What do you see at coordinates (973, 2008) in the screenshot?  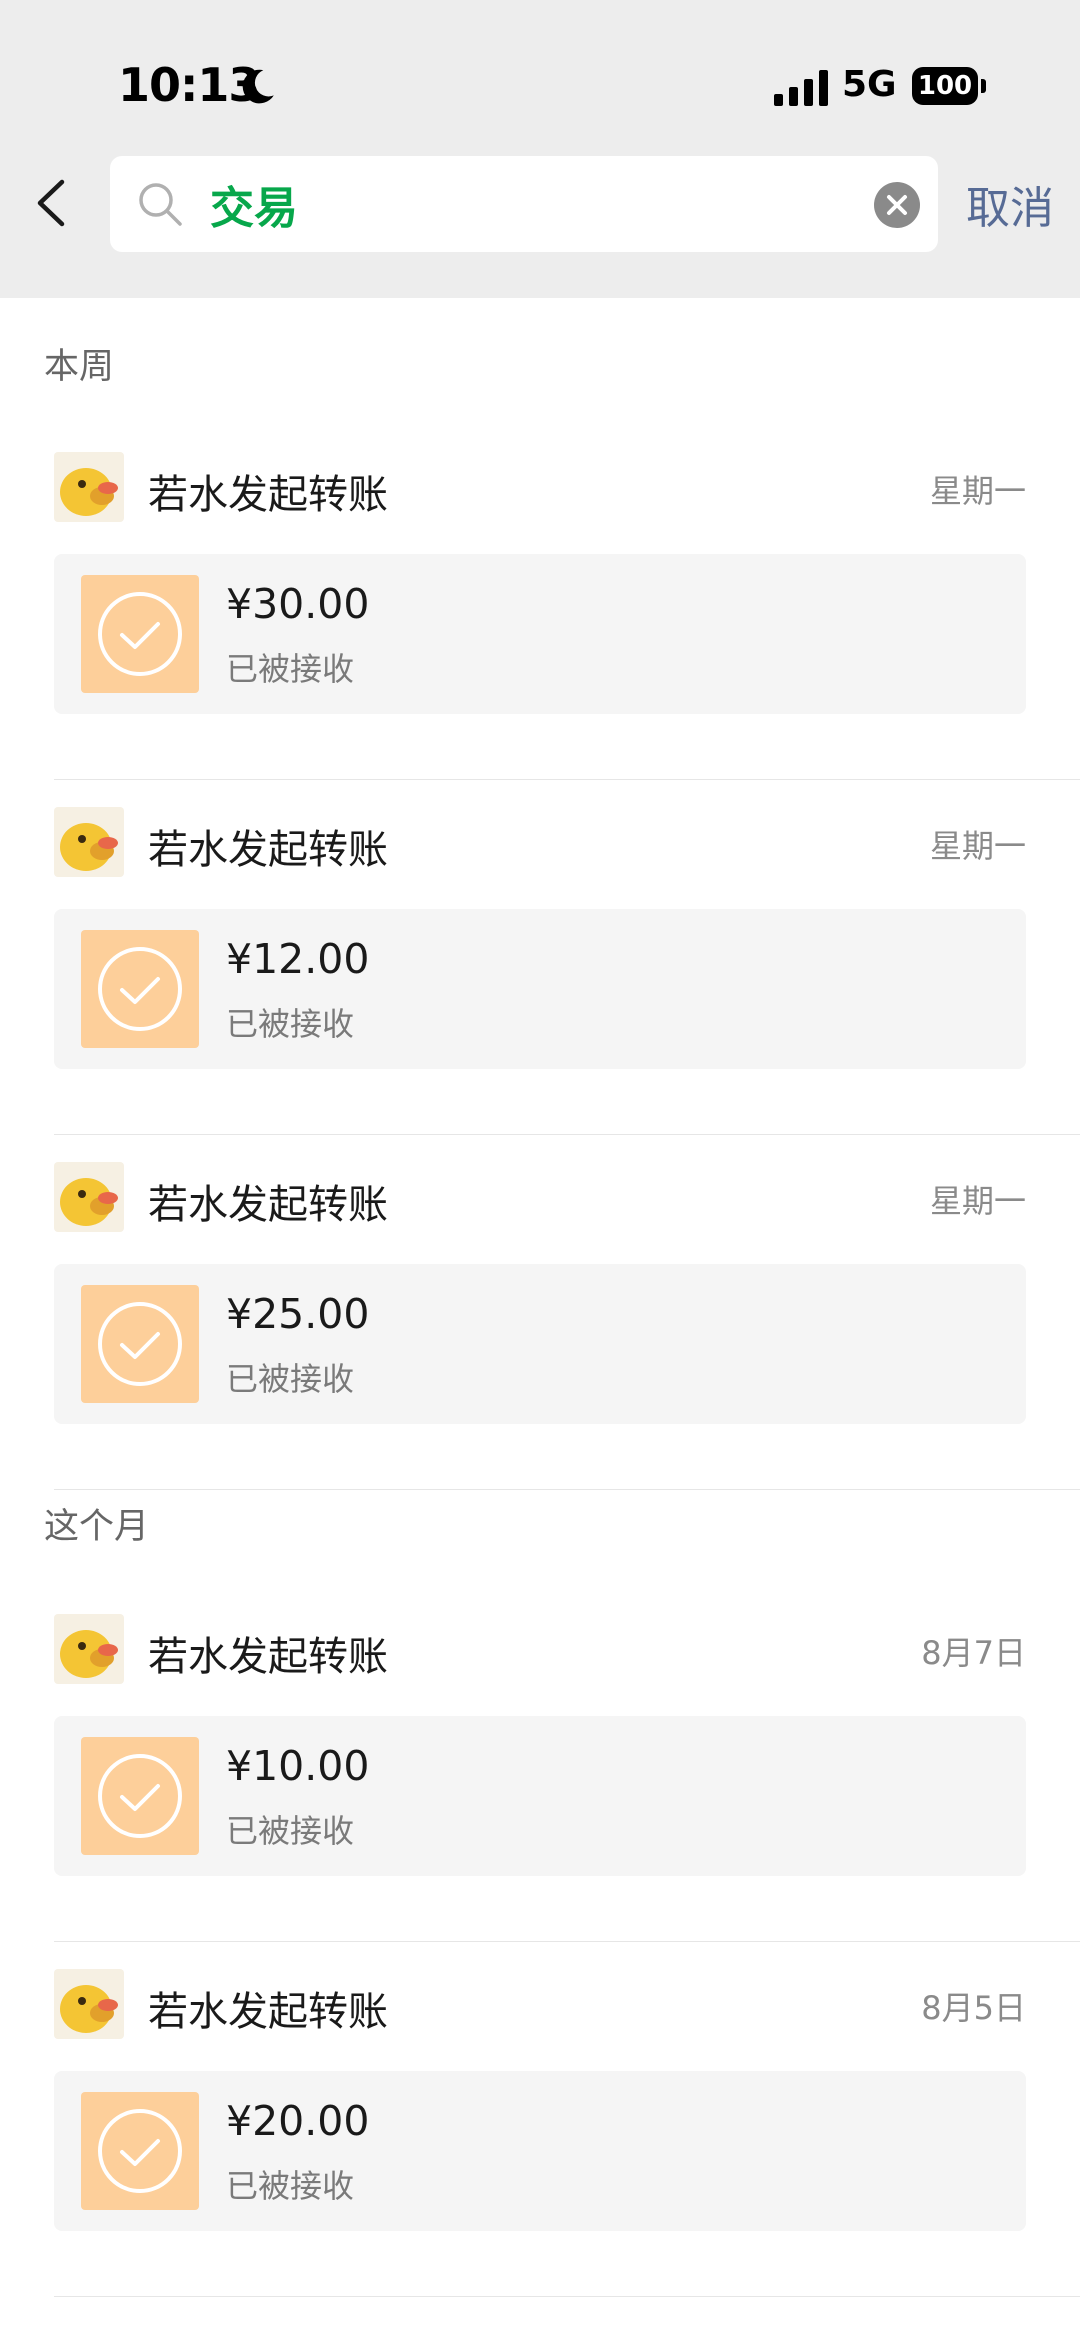 I see `item-date: 8月5日` at bounding box center [973, 2008].